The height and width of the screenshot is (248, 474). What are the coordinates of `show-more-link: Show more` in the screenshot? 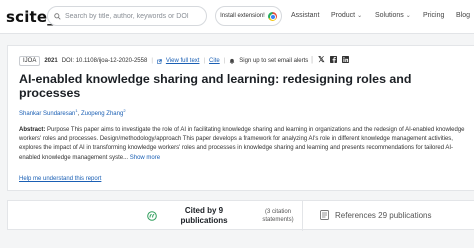 It's located at (145, 158).